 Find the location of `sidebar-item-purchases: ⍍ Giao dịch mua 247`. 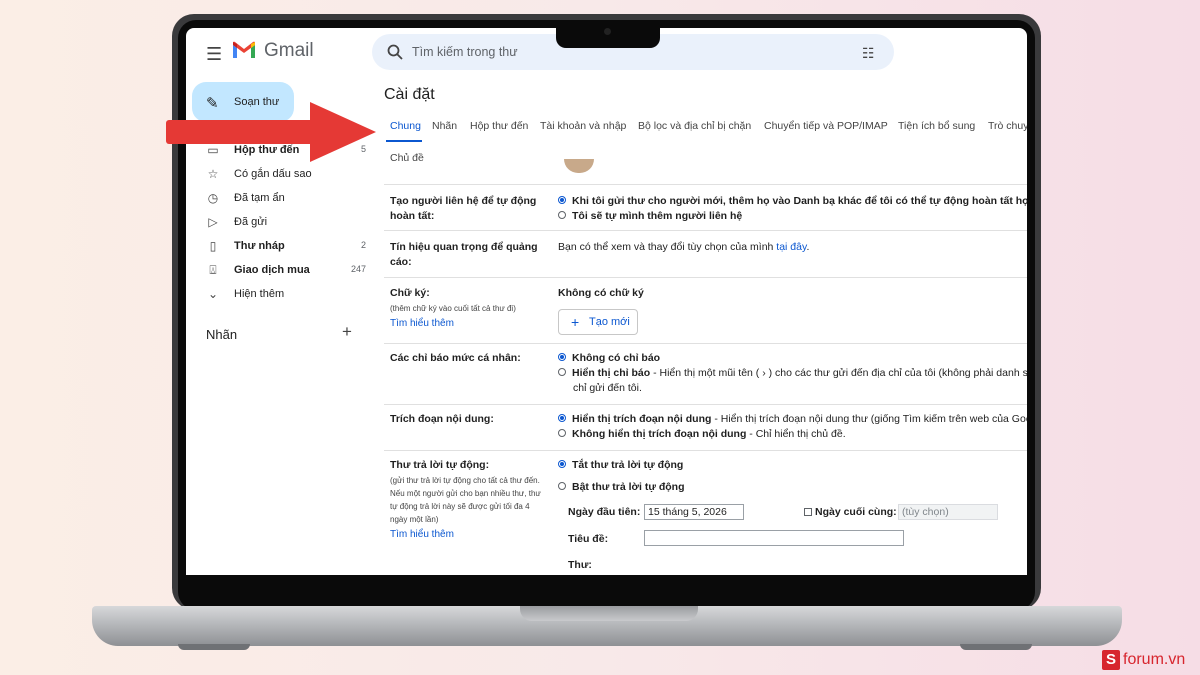

sidebar-item-purchases: ⍍ Giao dịch mua 247 is located at coordinates (276, 271).